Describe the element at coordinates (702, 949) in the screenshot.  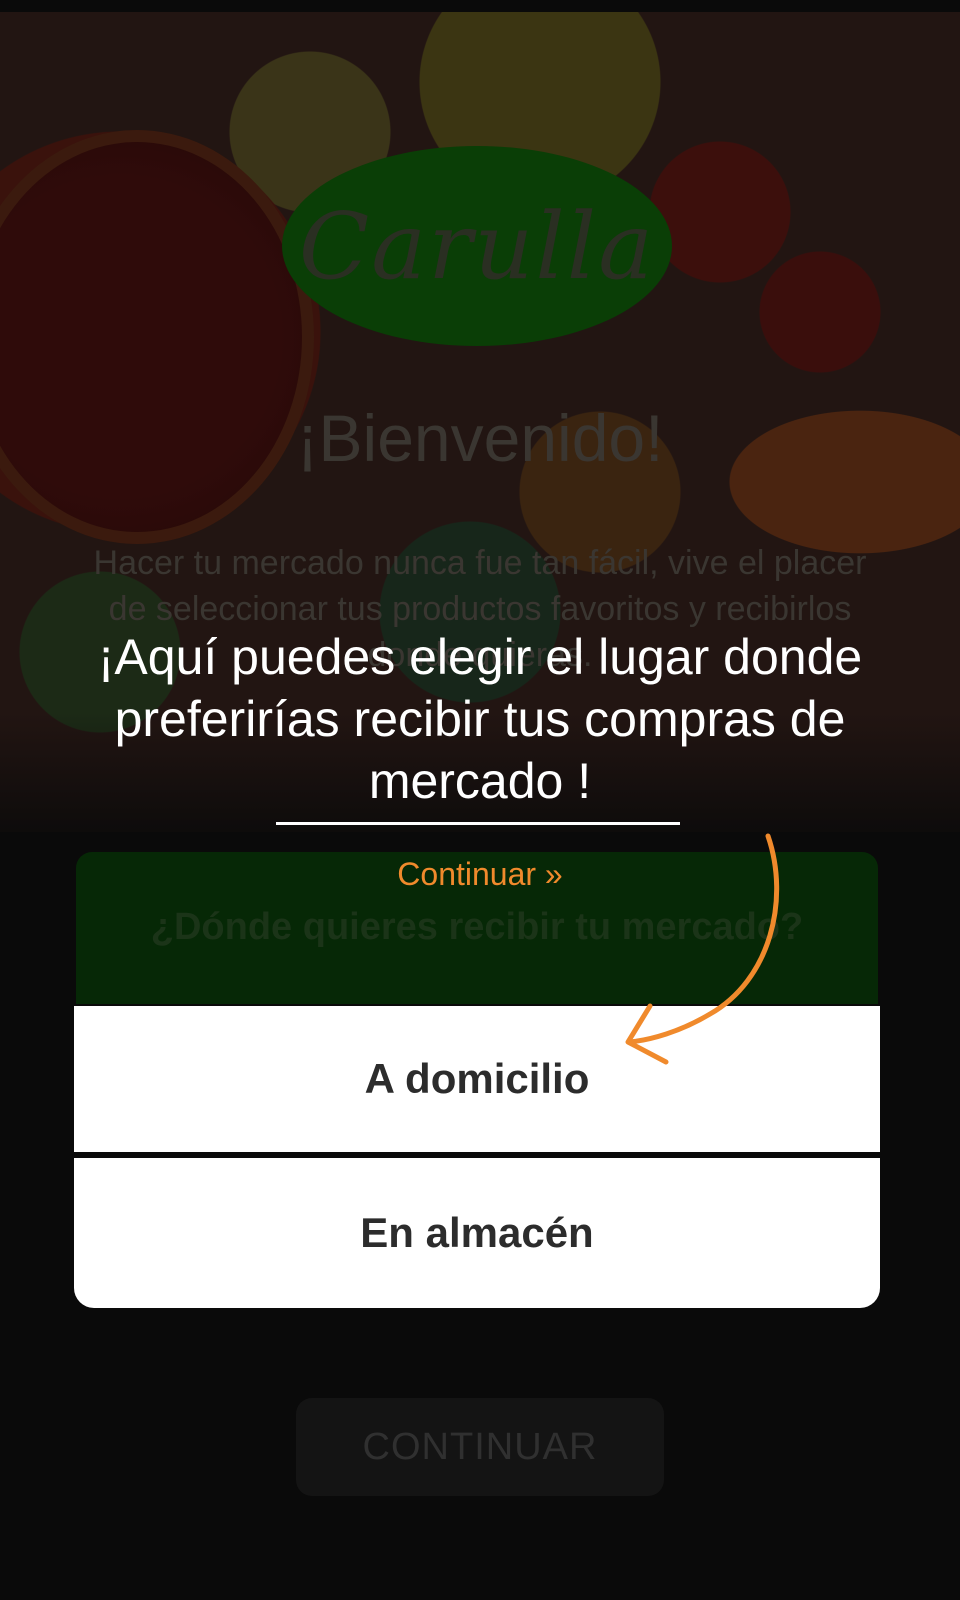
I see `curved-arrow-icon` at that location.